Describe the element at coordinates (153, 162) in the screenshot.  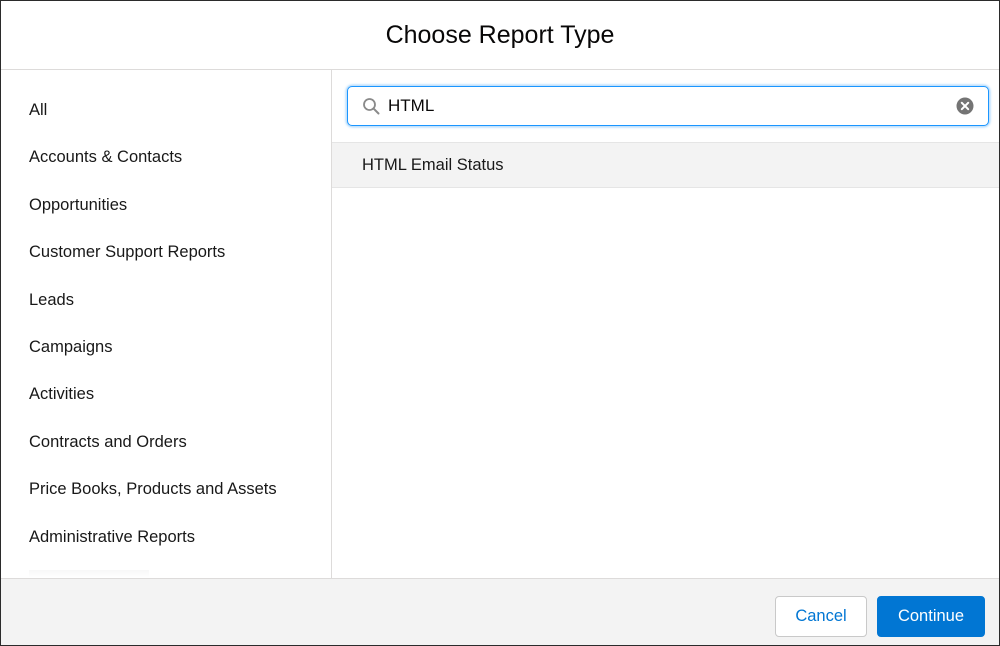
I see `sidebar-item-accounts-contacts: Accounts & Contacts` at that location.